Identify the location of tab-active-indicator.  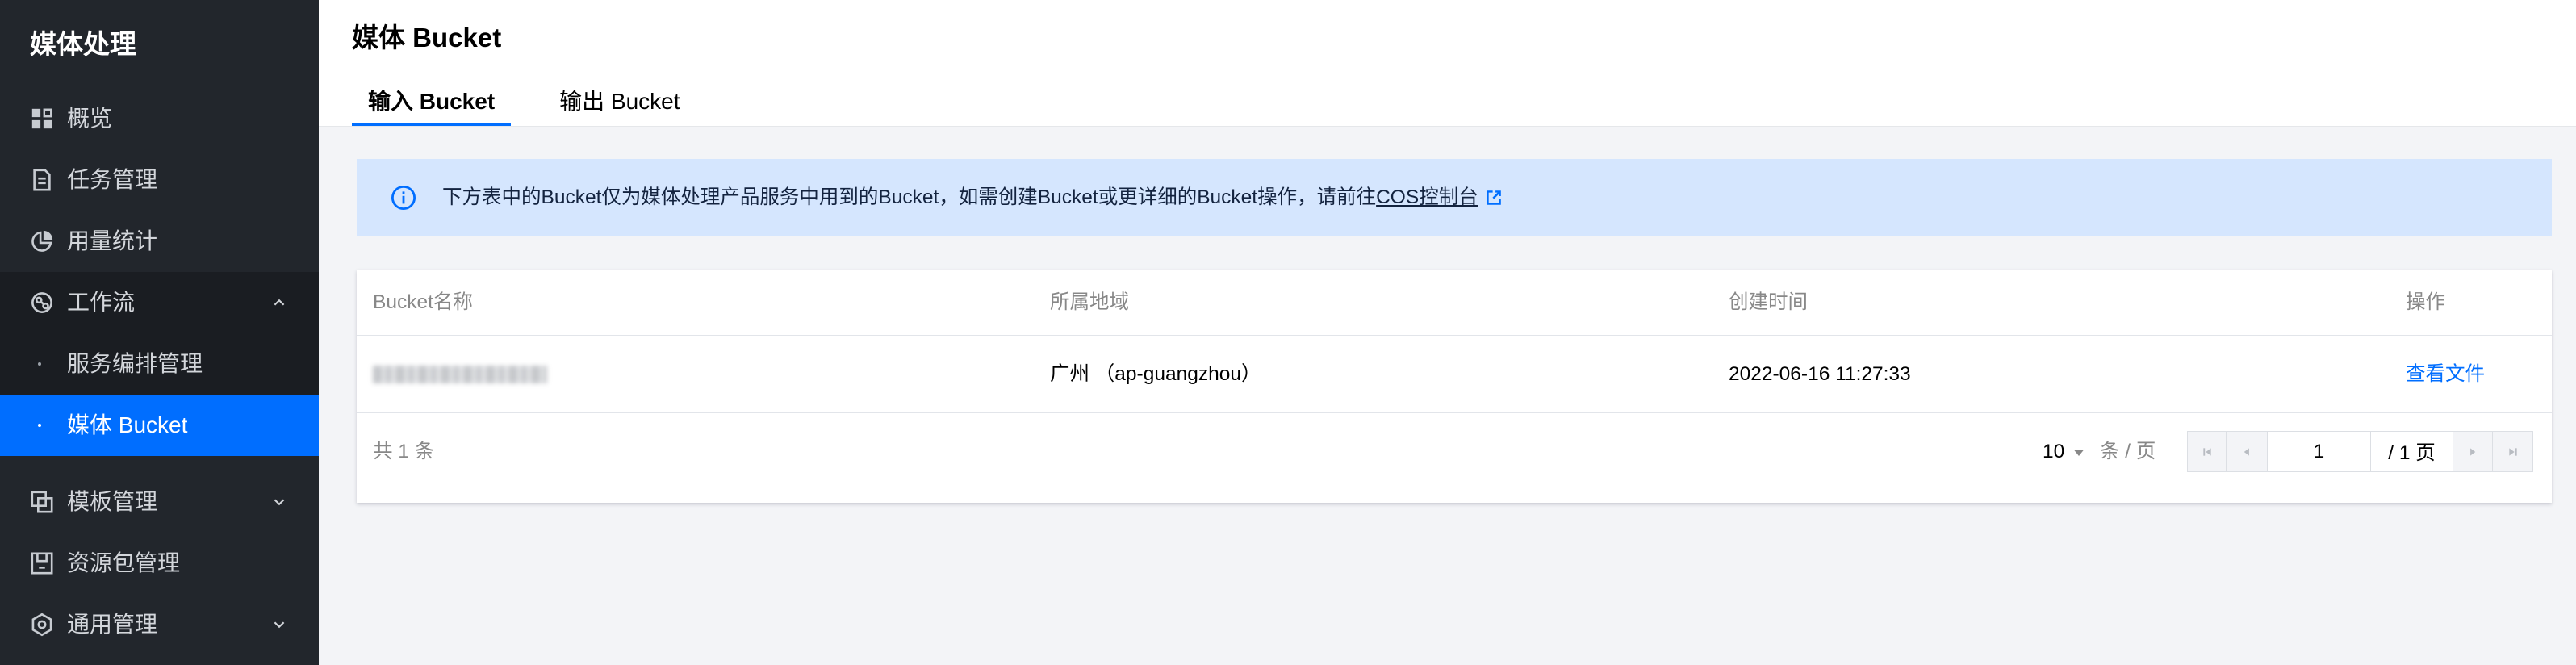
(432, 125).